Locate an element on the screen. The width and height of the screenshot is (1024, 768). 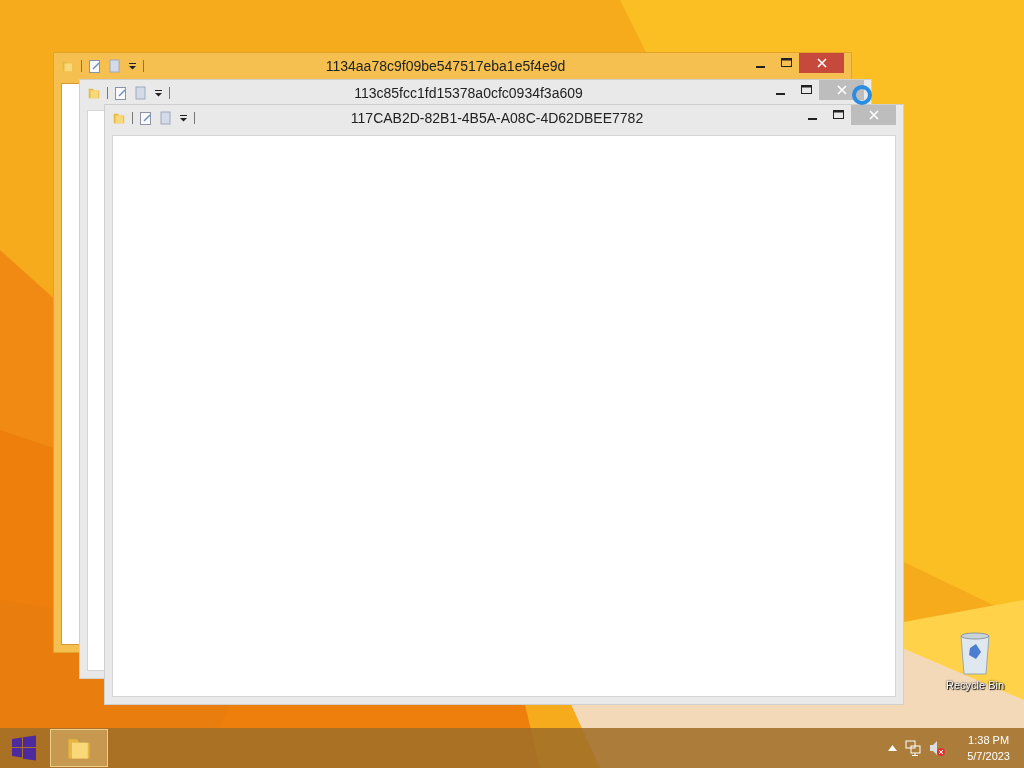
window-title: 113c85fcc1fd15378a0cfc0934f3a609 is located at coordinates (468, 93).